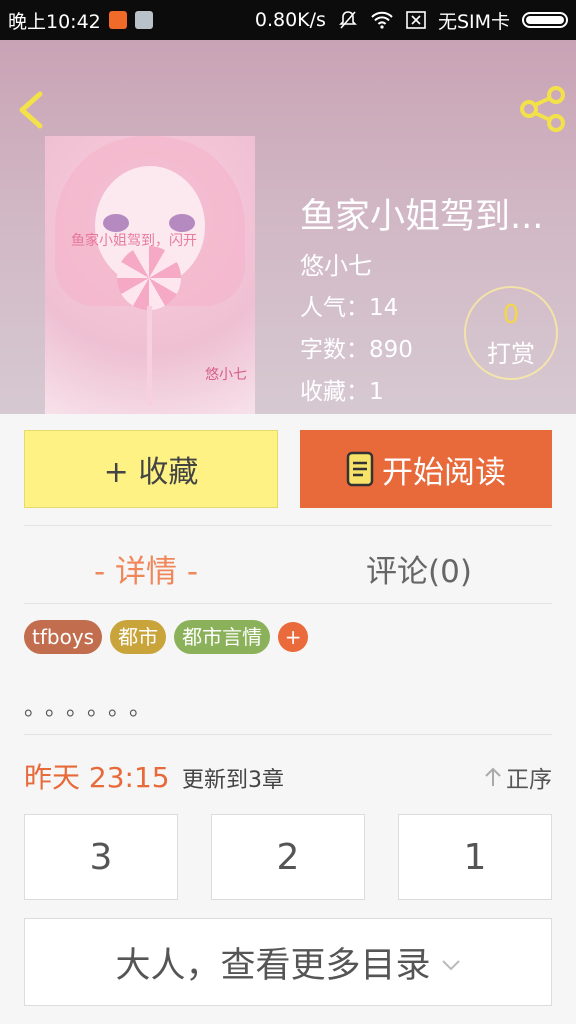 This screenshot has width=576, height=1024. Describe the element at coordinates (382, 20) in the screenshot. I see `wifi-icon` at that location.